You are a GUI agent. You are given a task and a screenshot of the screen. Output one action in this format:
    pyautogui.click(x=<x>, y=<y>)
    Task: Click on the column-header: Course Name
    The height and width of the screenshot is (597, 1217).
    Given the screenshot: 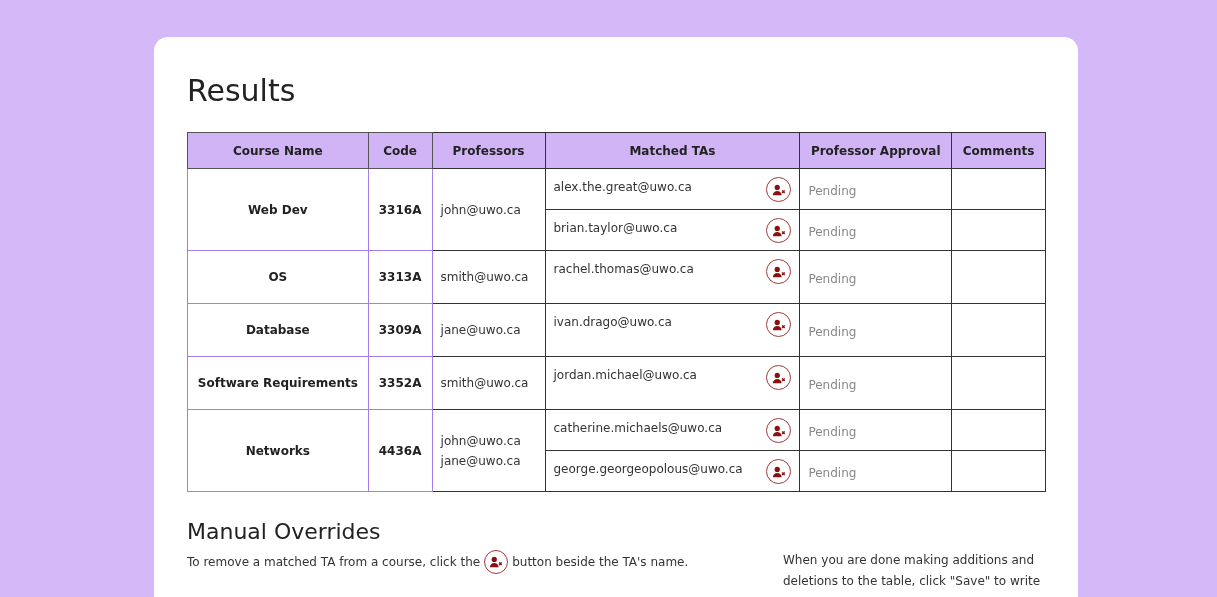 What is the action you would take?
    pyautogui.click(x=278, y=150)
    